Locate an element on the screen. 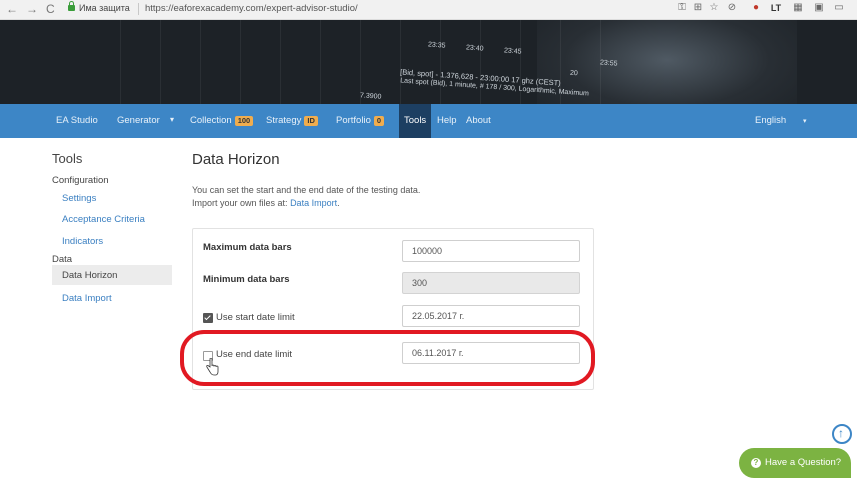  nav-portfolio-label: Portfolio is located at coordinates (353, 120).